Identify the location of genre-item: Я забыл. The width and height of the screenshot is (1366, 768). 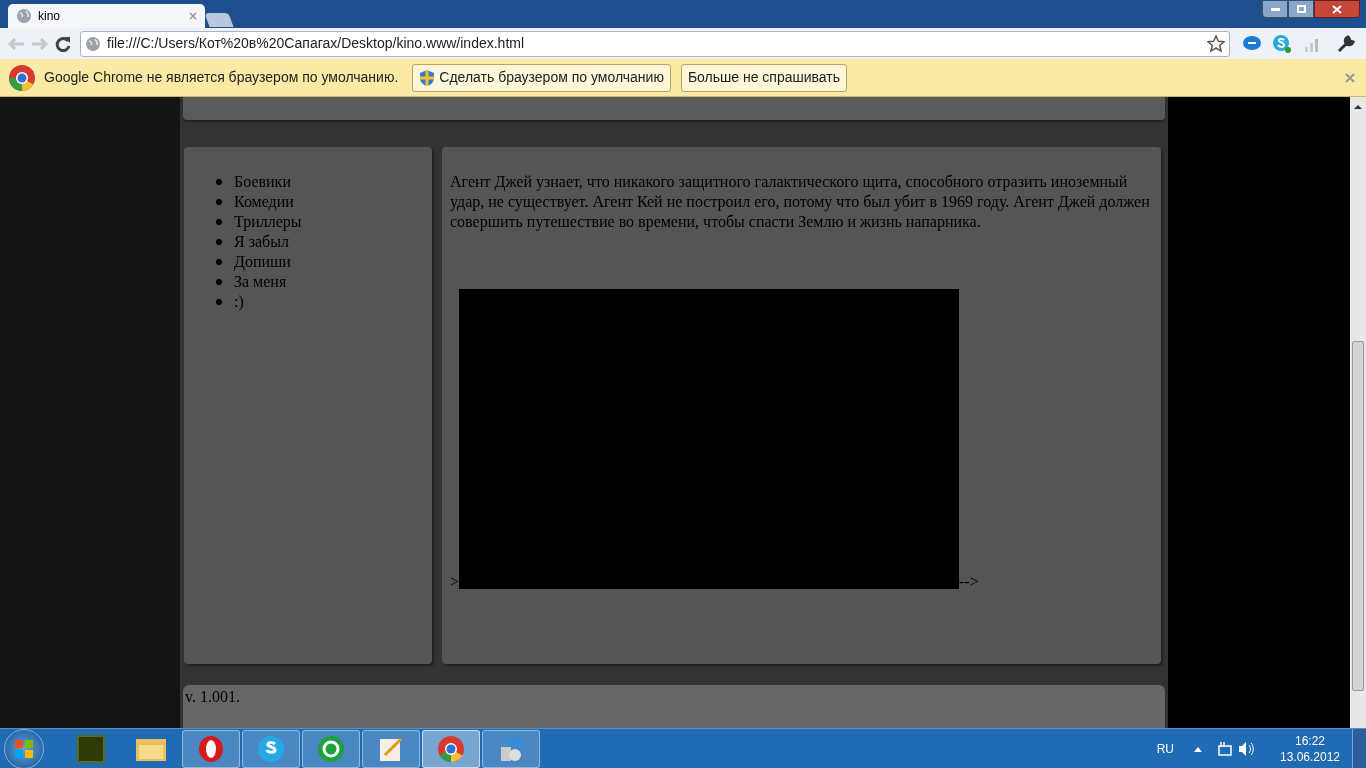
(261, 242).